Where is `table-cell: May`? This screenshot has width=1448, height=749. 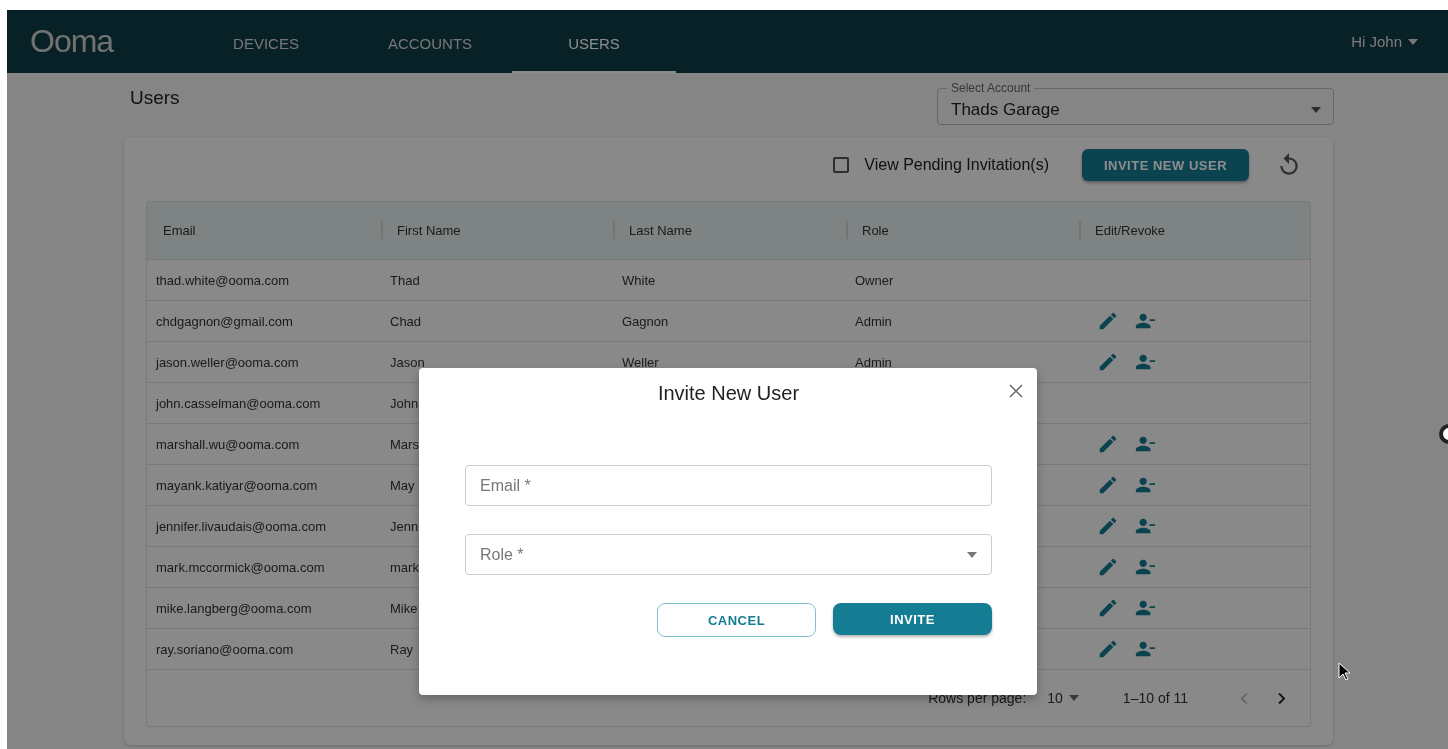 table-cell: May is located at coordinates (402, 485).